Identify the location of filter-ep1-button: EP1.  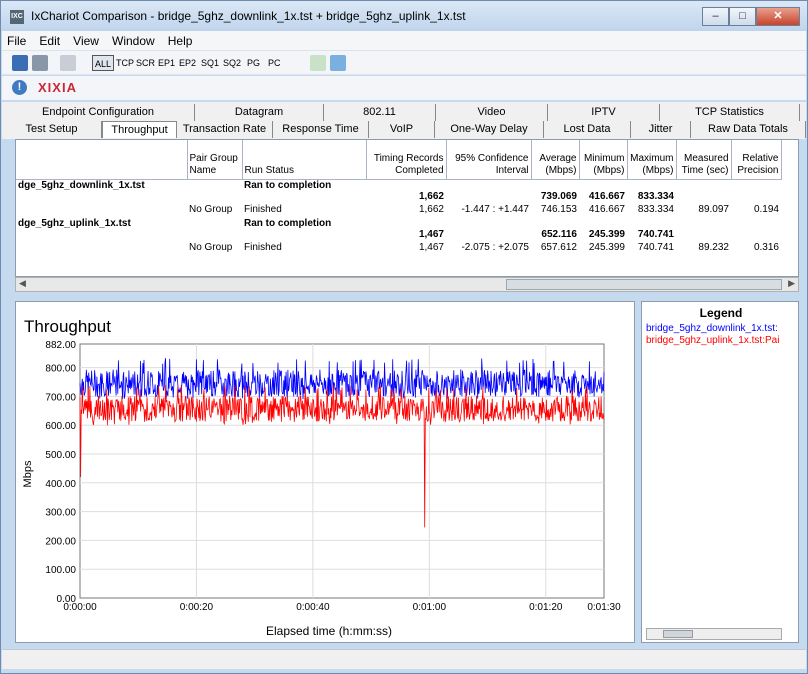
(166, 63).